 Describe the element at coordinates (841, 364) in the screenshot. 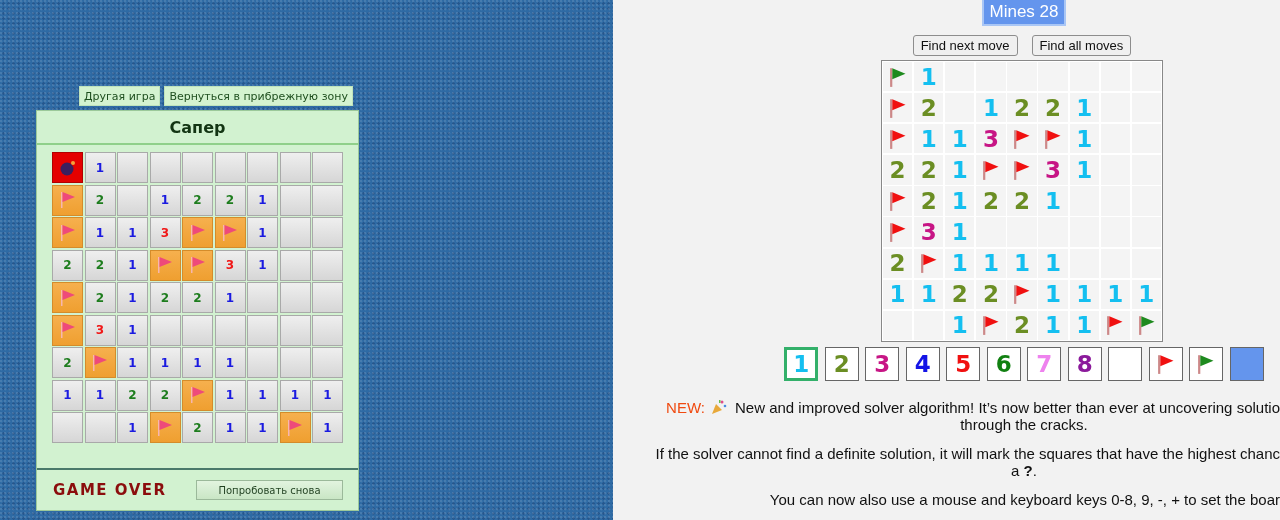

I see `palette-button: 2` at that location.